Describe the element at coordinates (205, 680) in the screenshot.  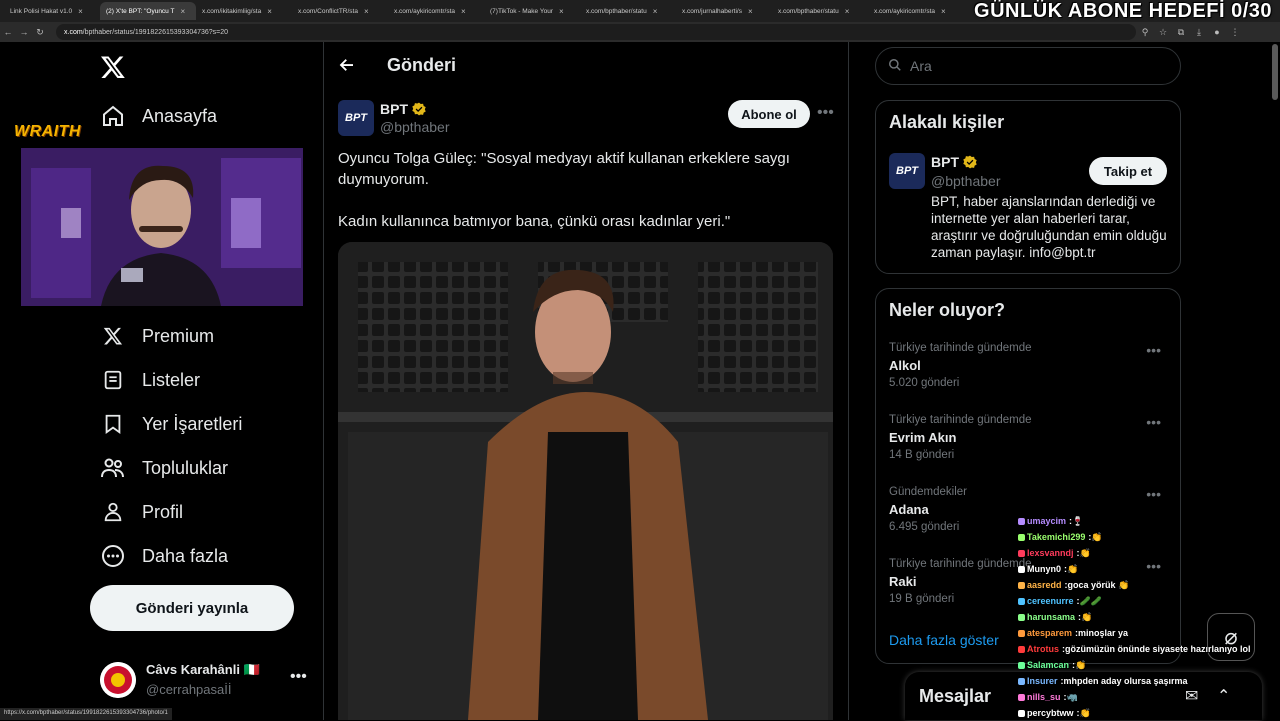
I see `account-switcher: Câvs Karahânli 🇮🇹 @cerrahpasaİİ •••` at that location.